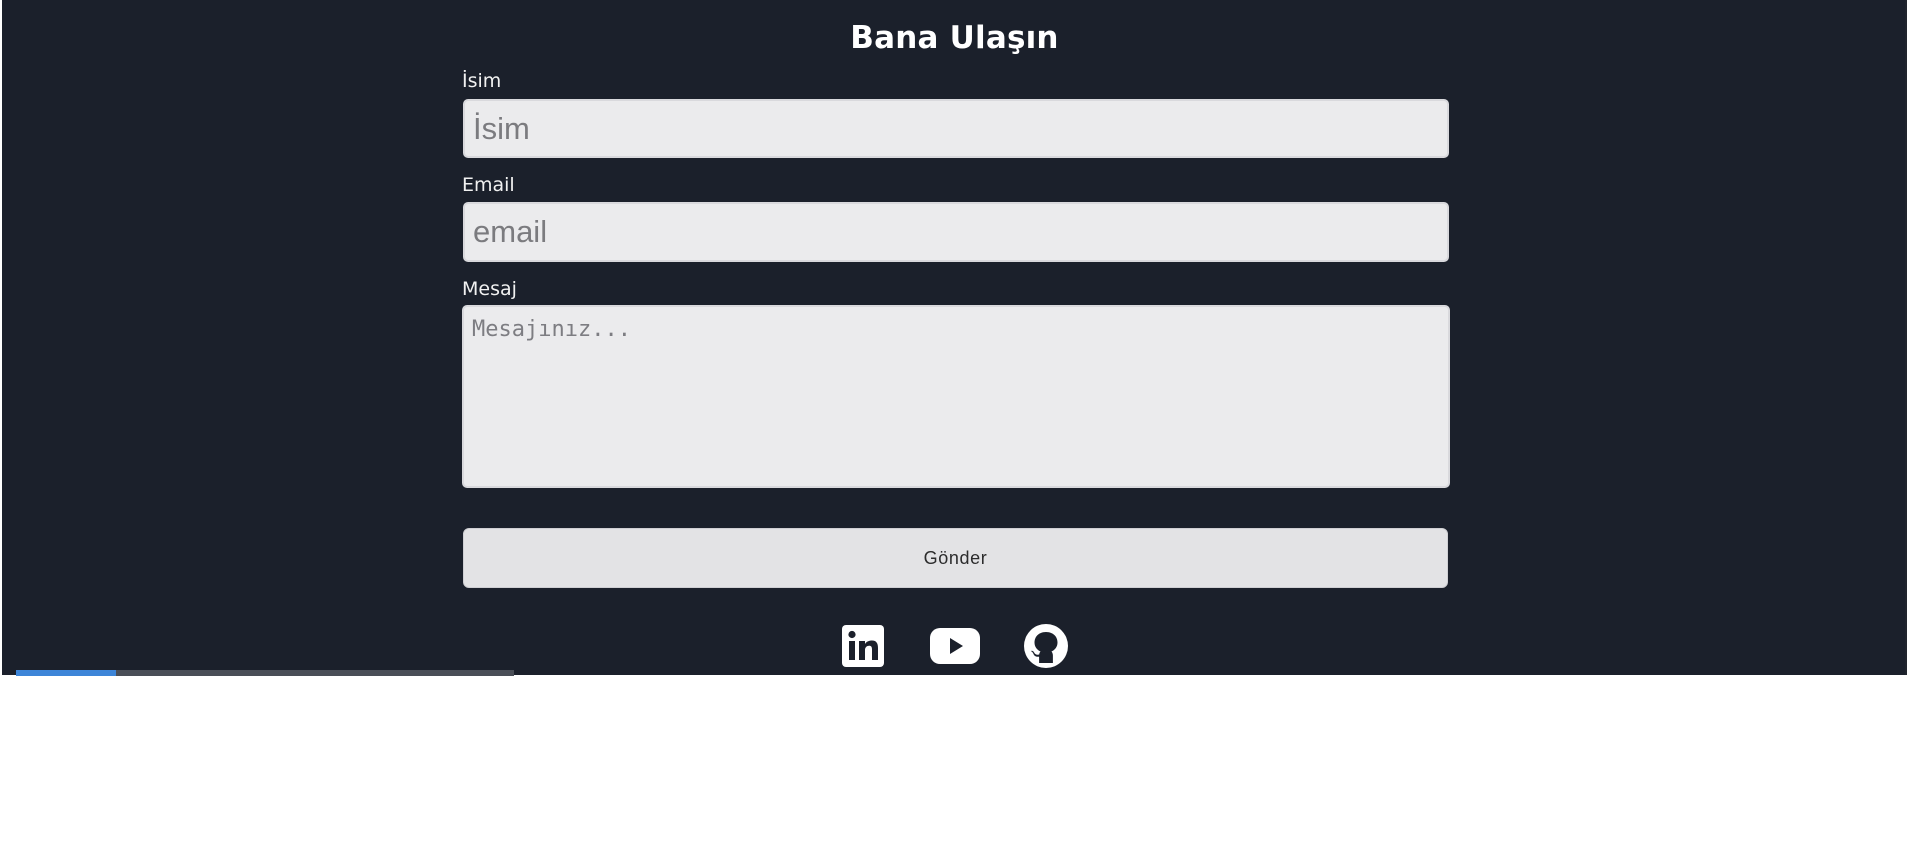 This screenshot has width=1908, height=851. What do you see at coordinates (954, 38) in the screenshot?
I see `page-title: Bana Ulaşın` at bounding box center [954, 38].